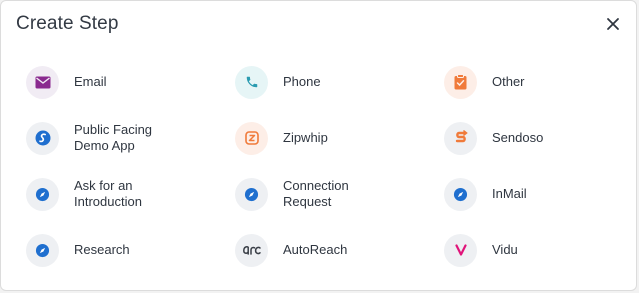 The height and width of the screenshot is (293, 639). I want to click on option-label: AutoReach, so click(315, 249).